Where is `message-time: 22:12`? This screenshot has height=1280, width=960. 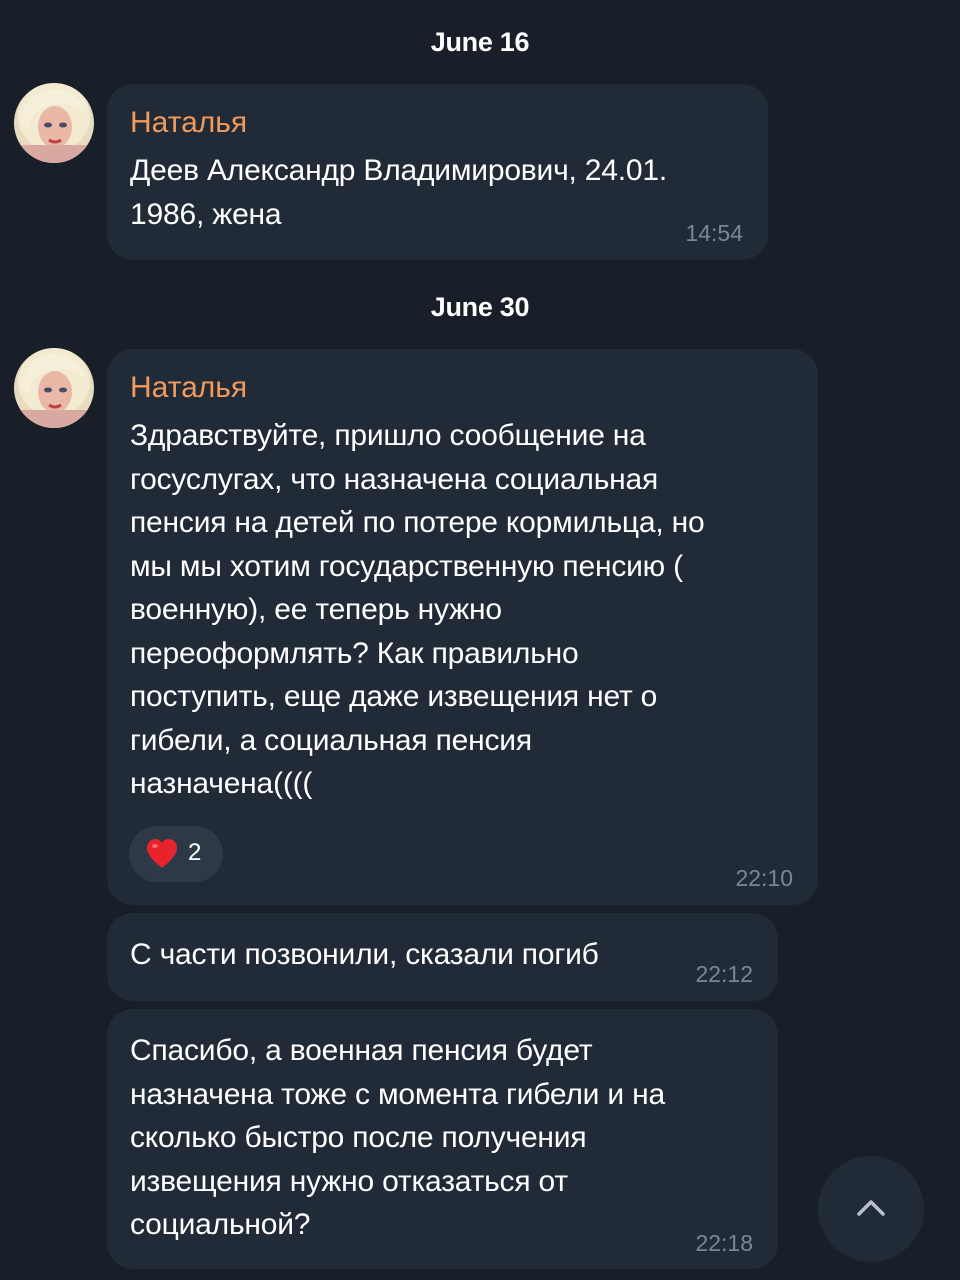
message-time: 22:12 is located at coordinates (724, 974).